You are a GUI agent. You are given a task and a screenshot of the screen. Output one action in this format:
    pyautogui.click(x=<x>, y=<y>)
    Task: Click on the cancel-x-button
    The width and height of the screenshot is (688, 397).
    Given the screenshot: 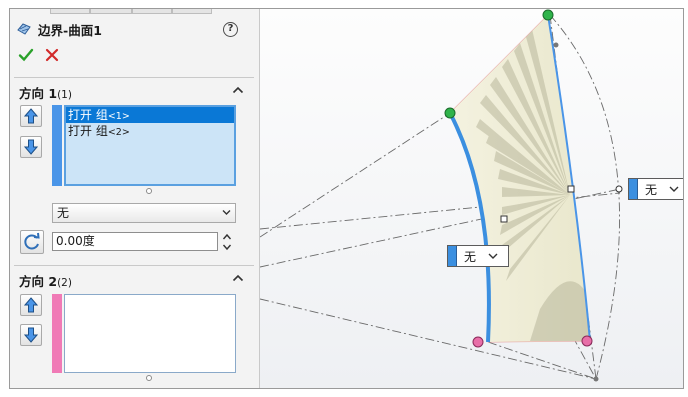 What is the action you would take?
    pyautogui.click(x=52, y=55)
    